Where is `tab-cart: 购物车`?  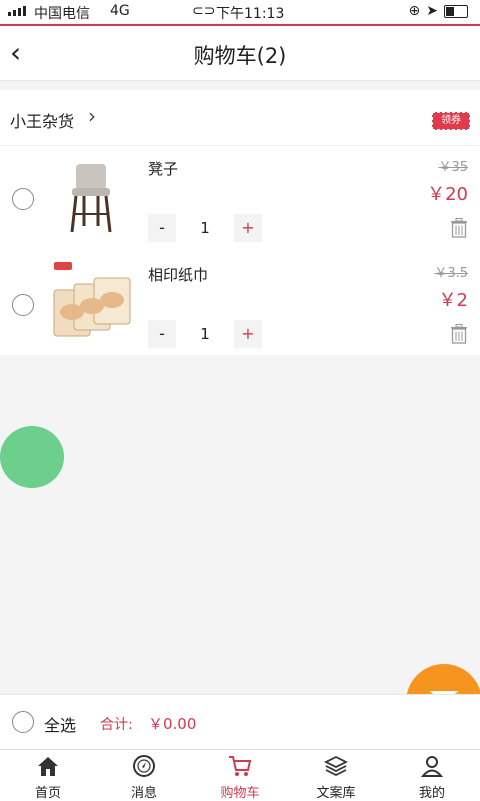 tab-cart: 购物车 is located at coordinates (240, 775).